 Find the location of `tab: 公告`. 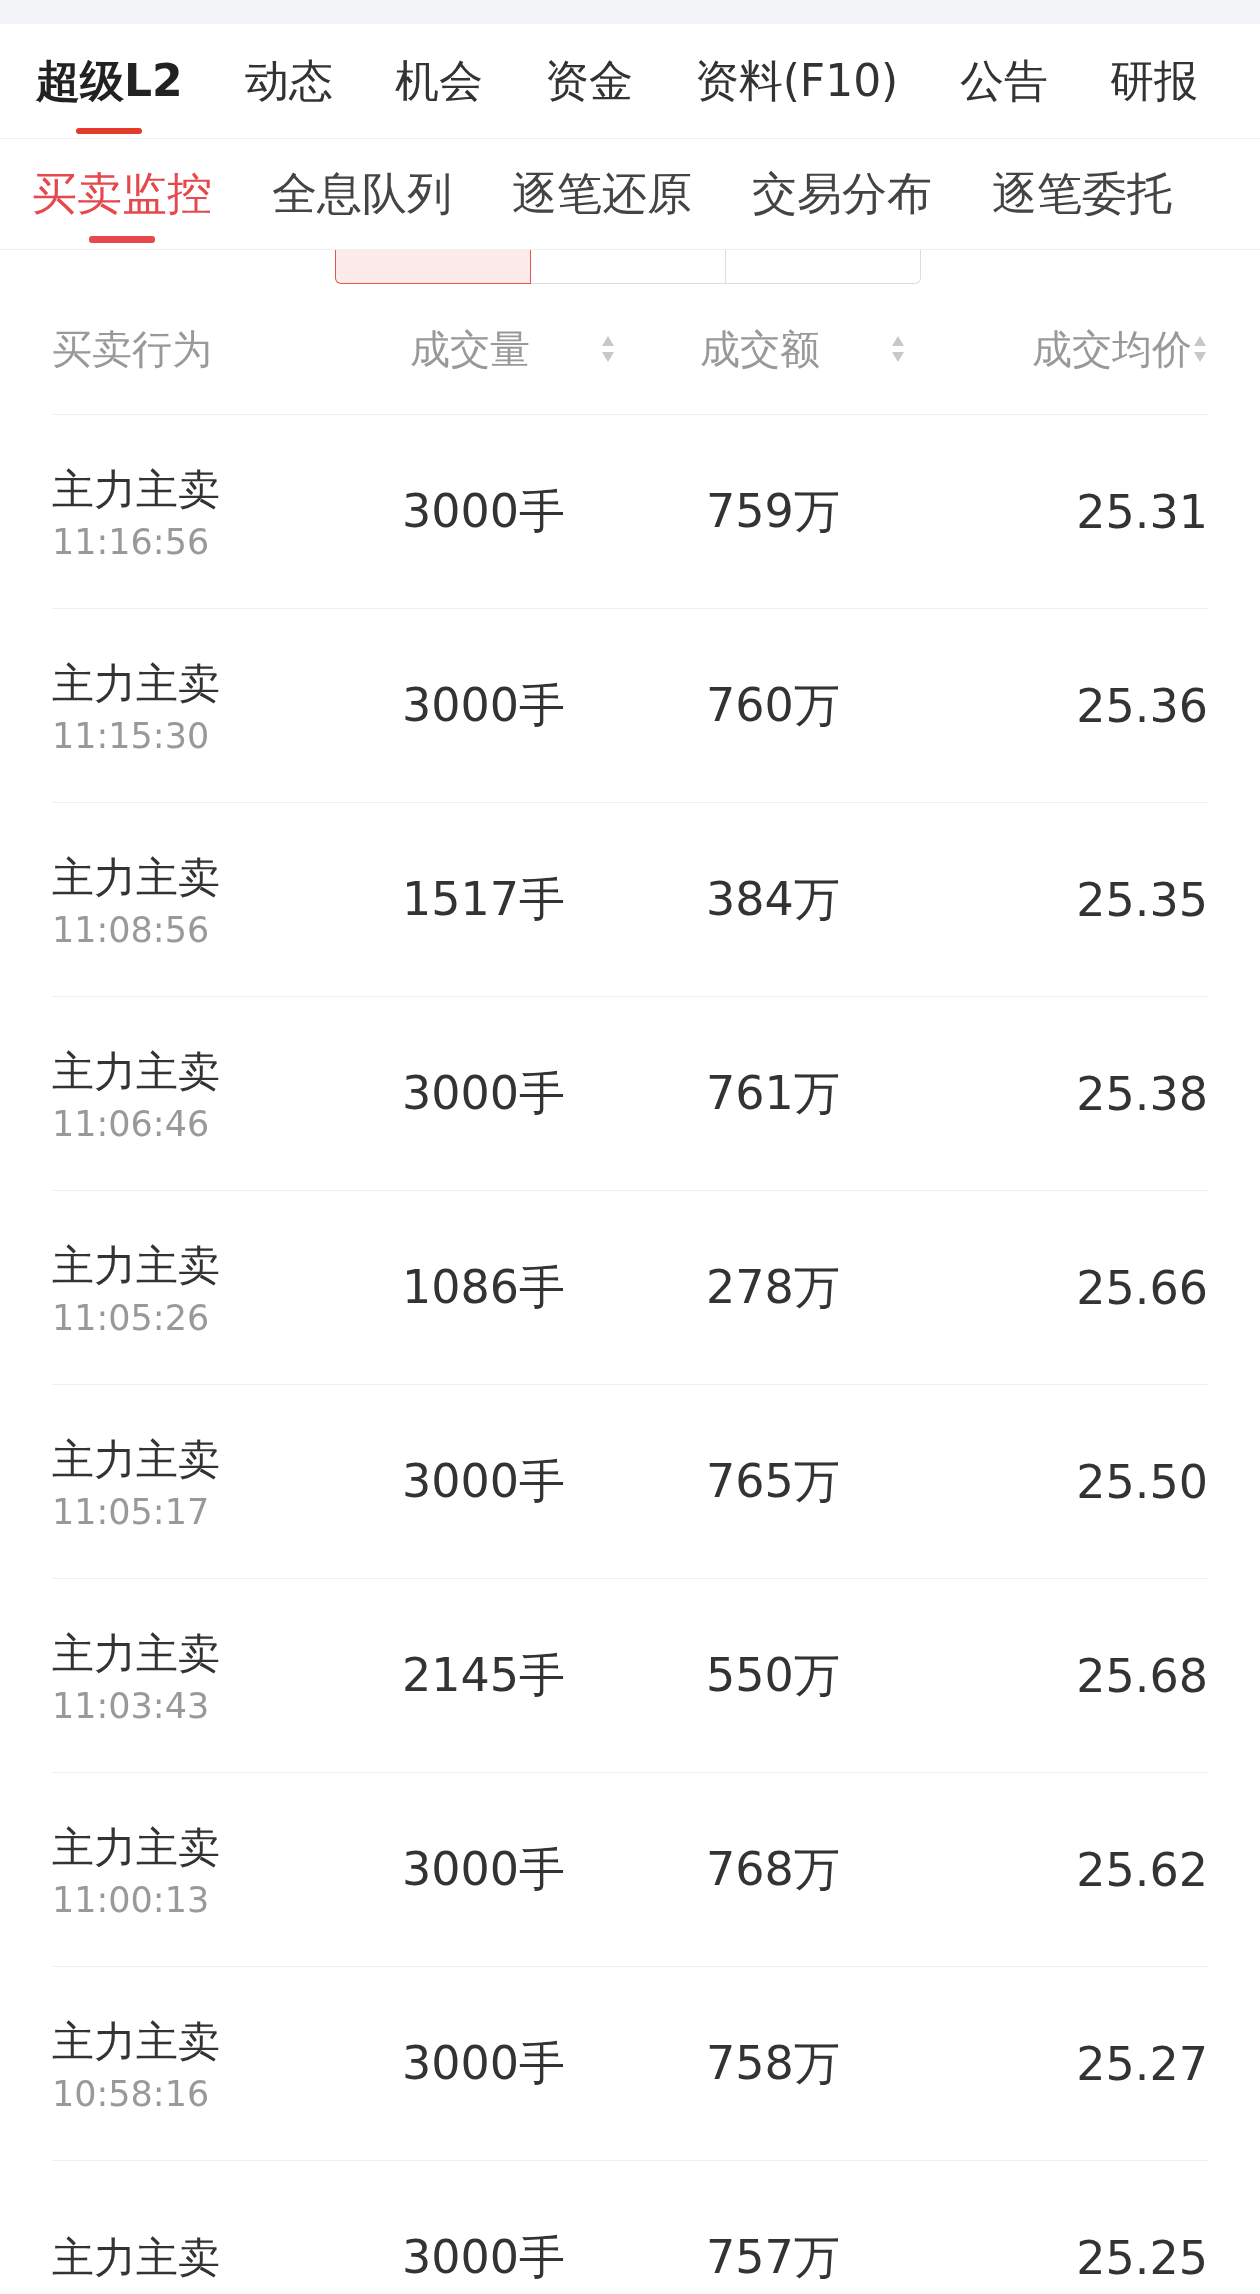

tab: 公告 is located at coordinates (1004, 81).